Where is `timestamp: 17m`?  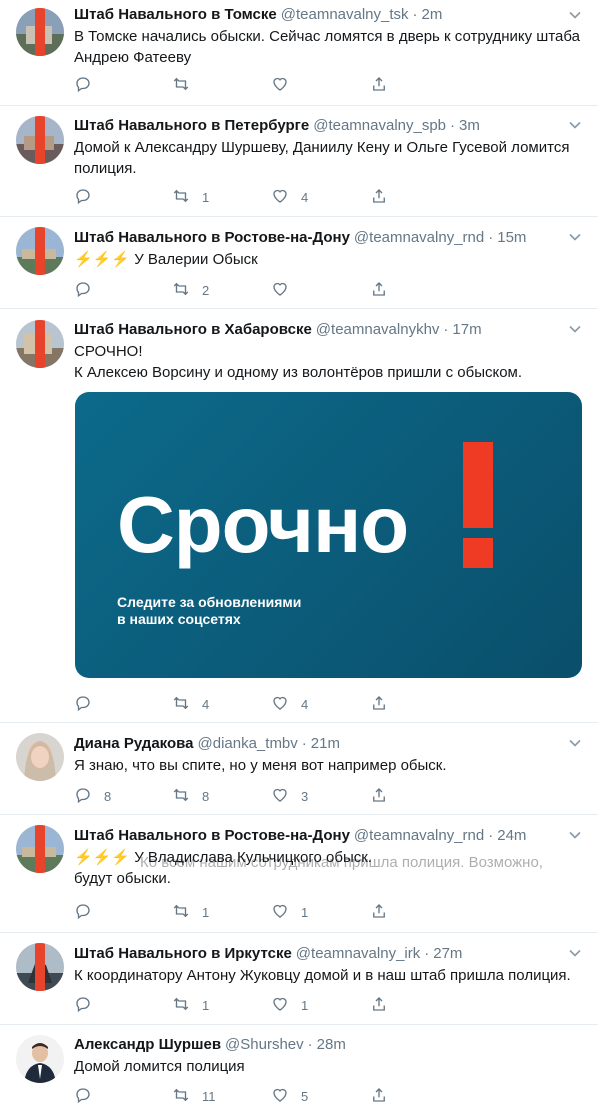 timestamp: 17m is located at coordinates (466, 329).